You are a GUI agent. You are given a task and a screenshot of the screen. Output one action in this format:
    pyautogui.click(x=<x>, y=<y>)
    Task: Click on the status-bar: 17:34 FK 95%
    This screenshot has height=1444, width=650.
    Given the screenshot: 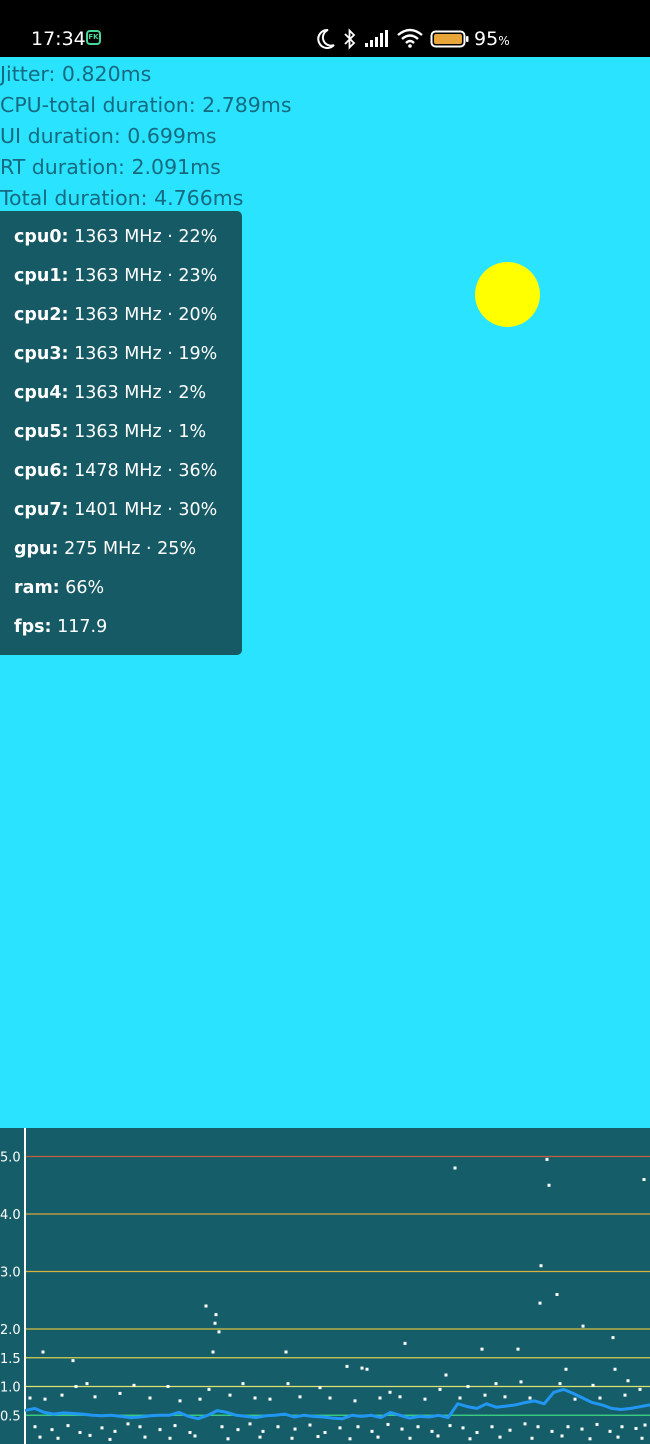 What is the action you would take?
    pyautogui.click(x=325, y=28)
    